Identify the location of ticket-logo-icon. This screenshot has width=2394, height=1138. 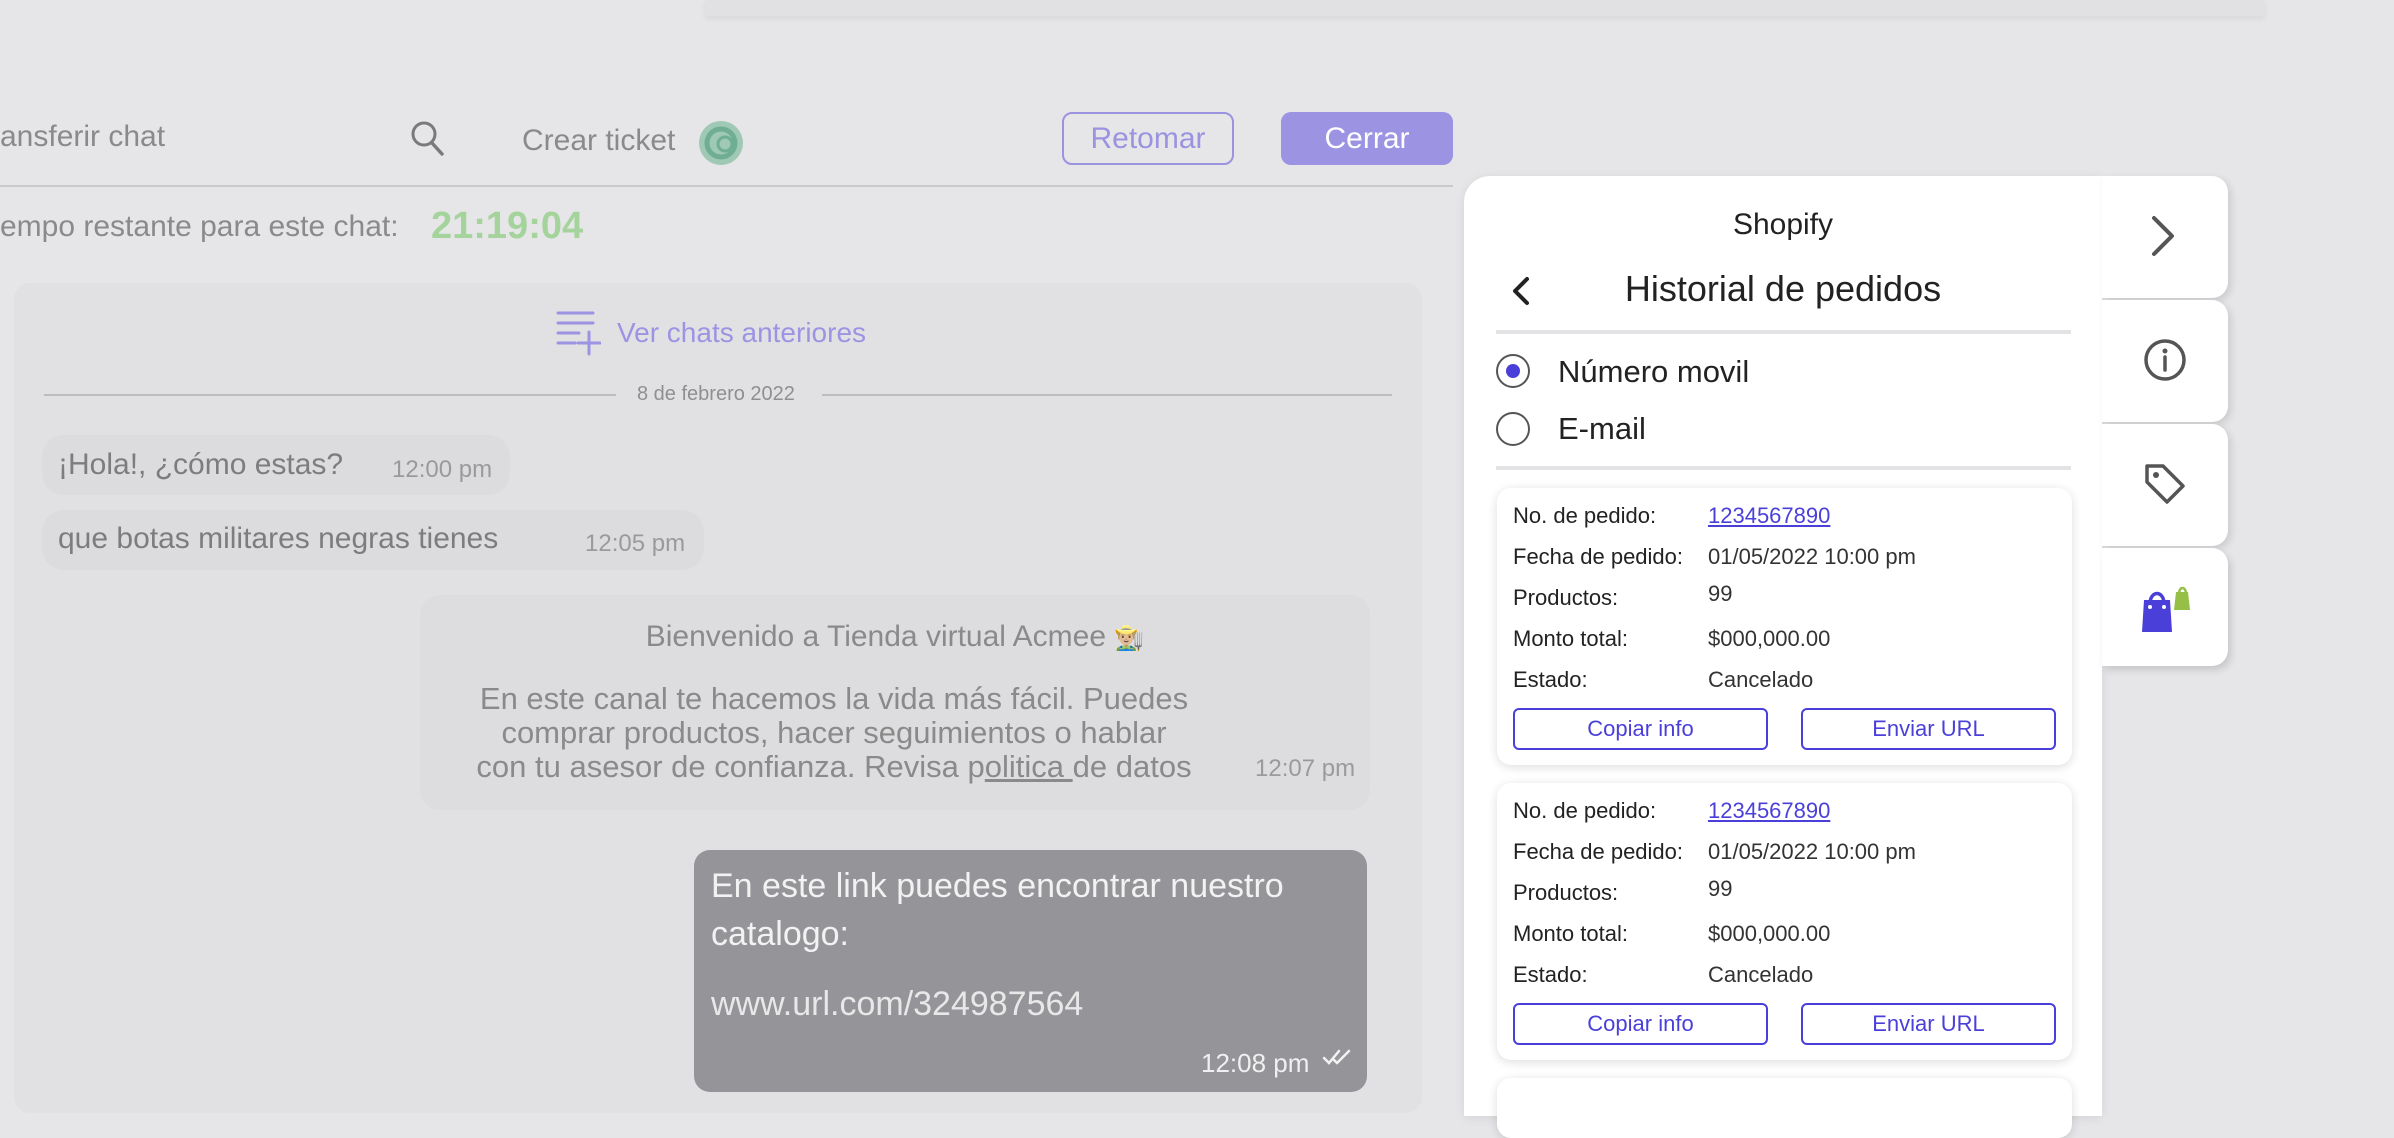
(721, 143).